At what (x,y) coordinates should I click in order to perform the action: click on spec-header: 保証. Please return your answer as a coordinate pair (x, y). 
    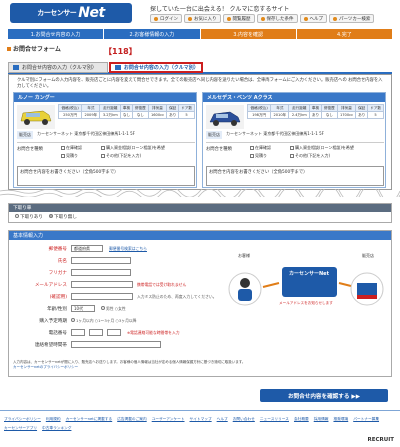
    Looking at the image, I should click on (362, 108).